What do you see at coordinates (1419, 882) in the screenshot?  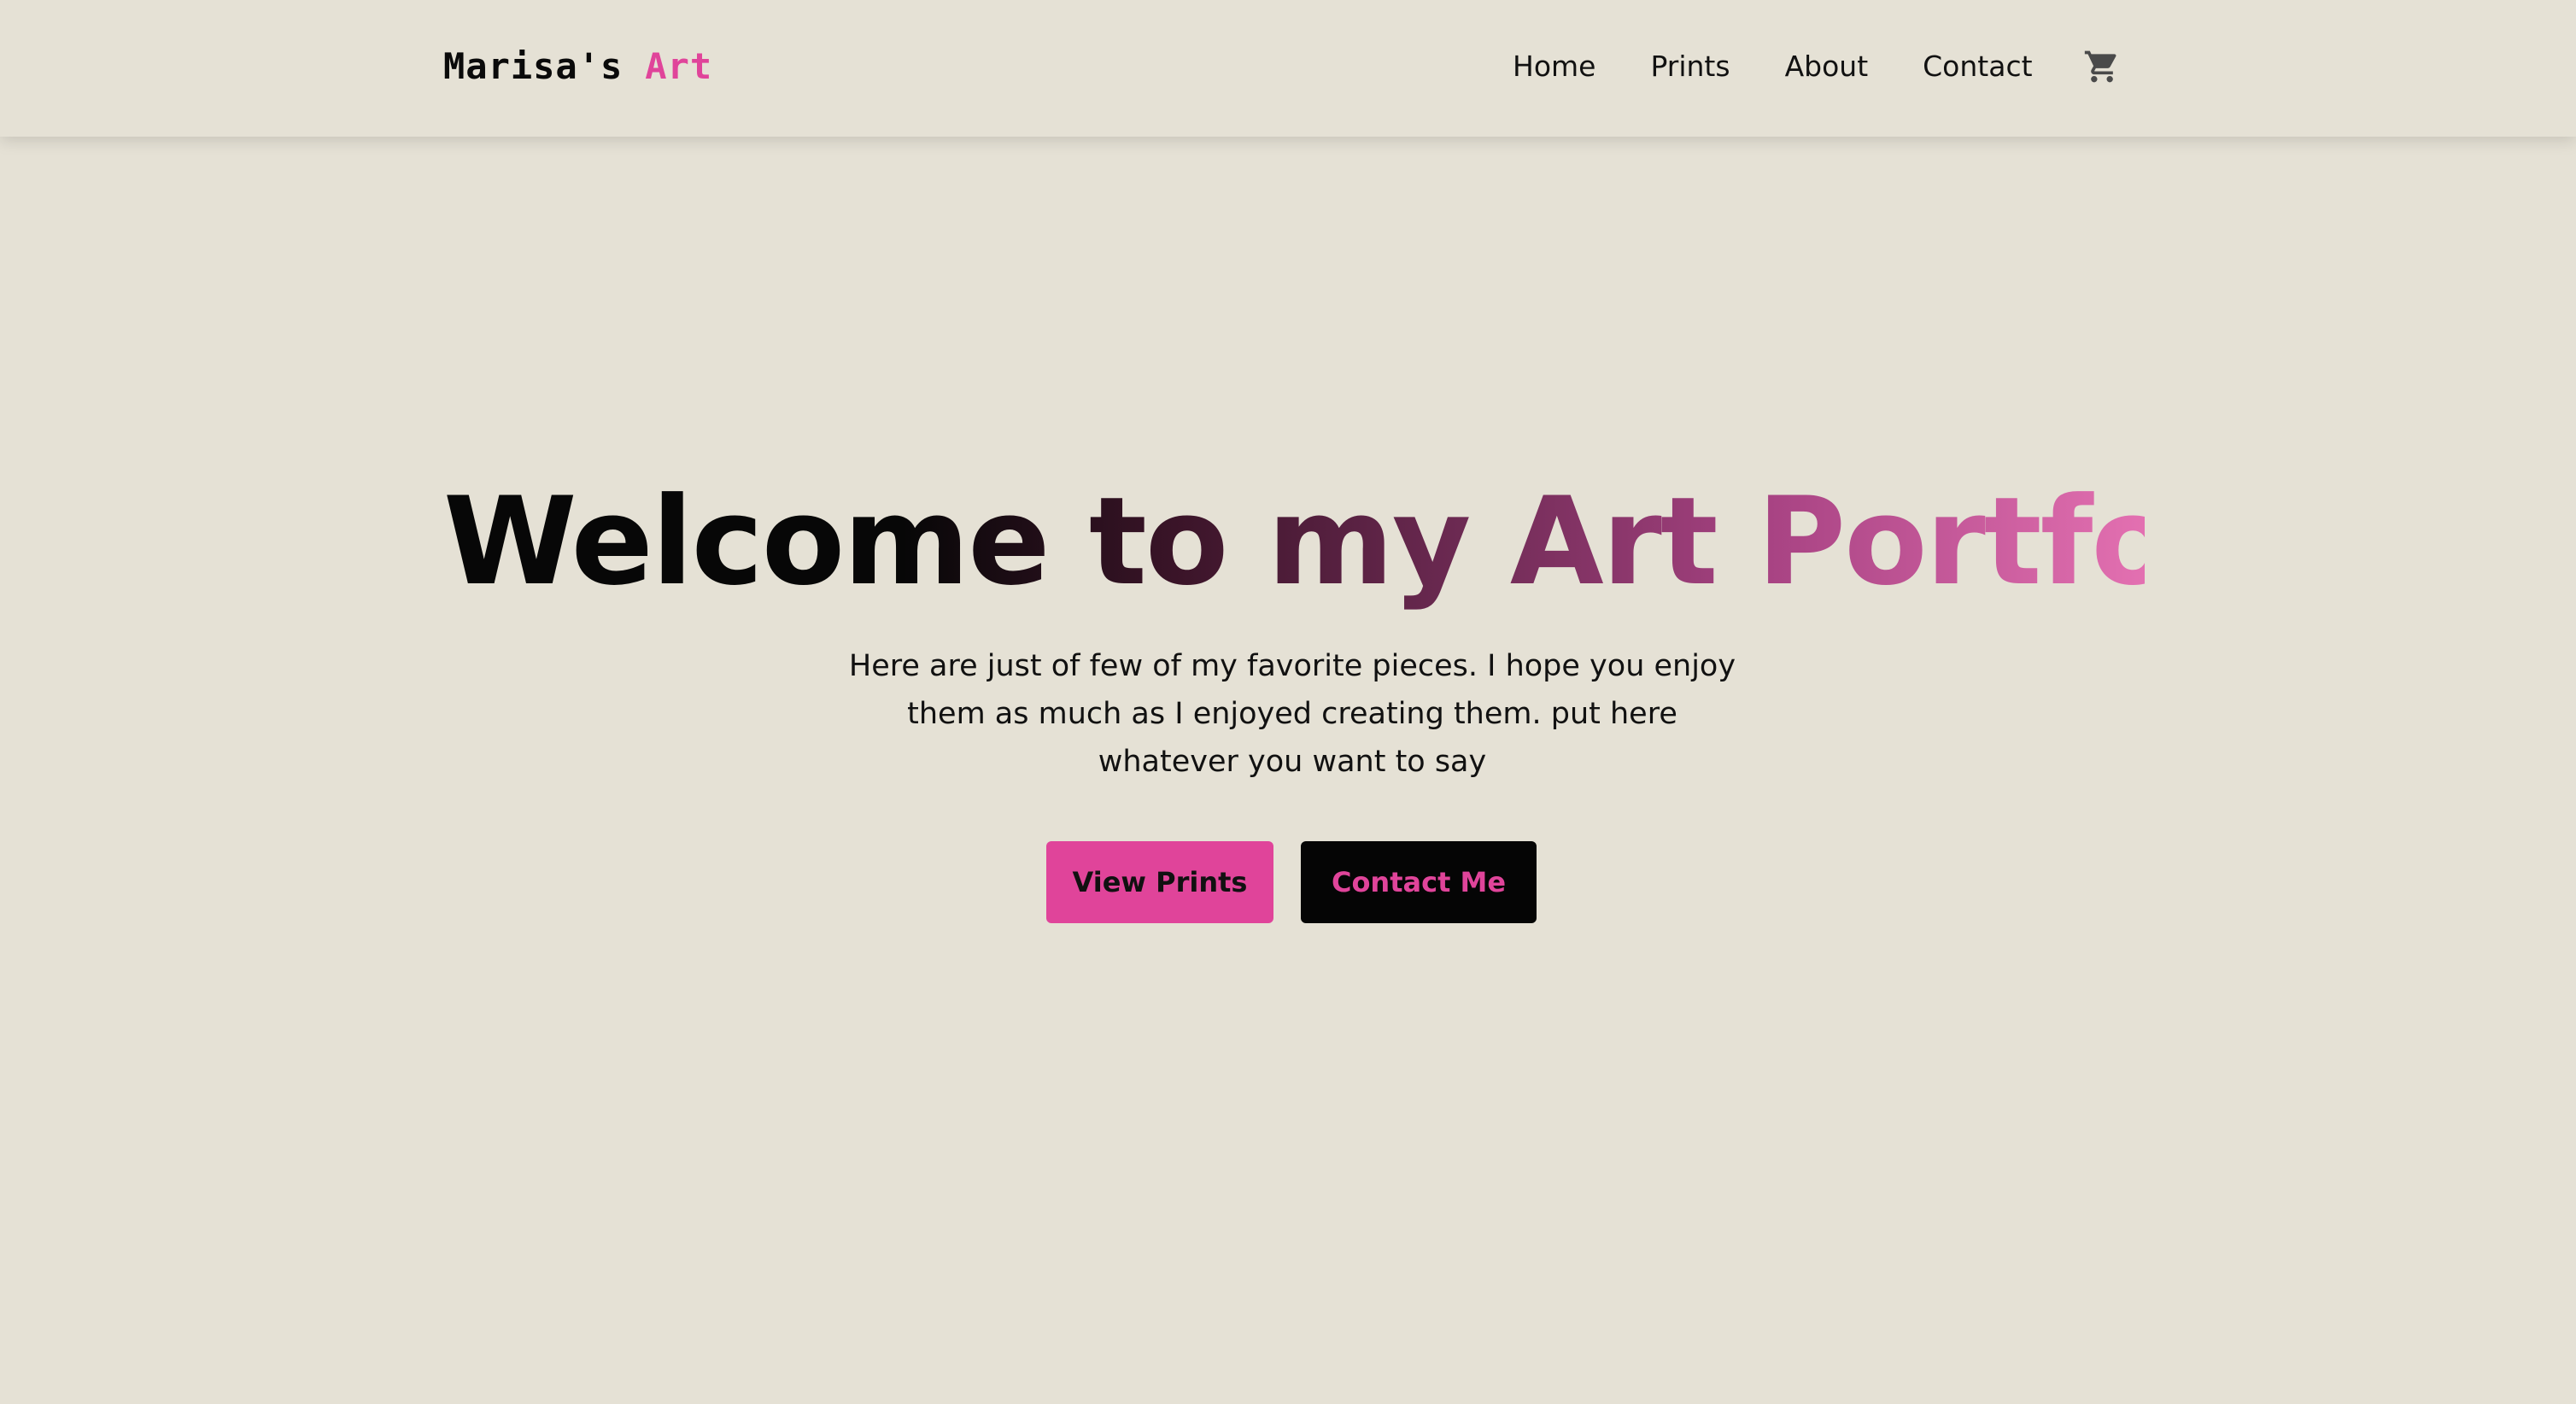 I see `contact-me-button: Contact Me` at bounding box center [1419, 882].